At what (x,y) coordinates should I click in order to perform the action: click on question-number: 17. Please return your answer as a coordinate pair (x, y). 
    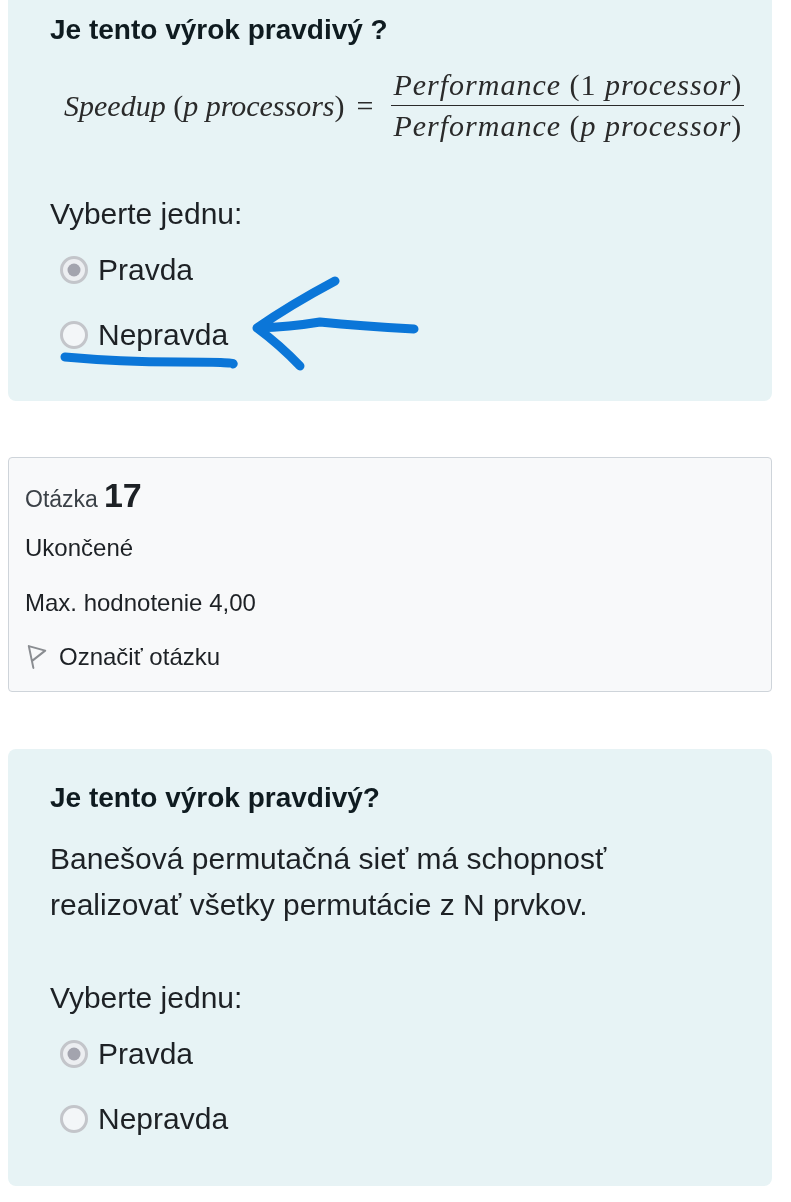
    Looking at the image, I should click on (122, 495).